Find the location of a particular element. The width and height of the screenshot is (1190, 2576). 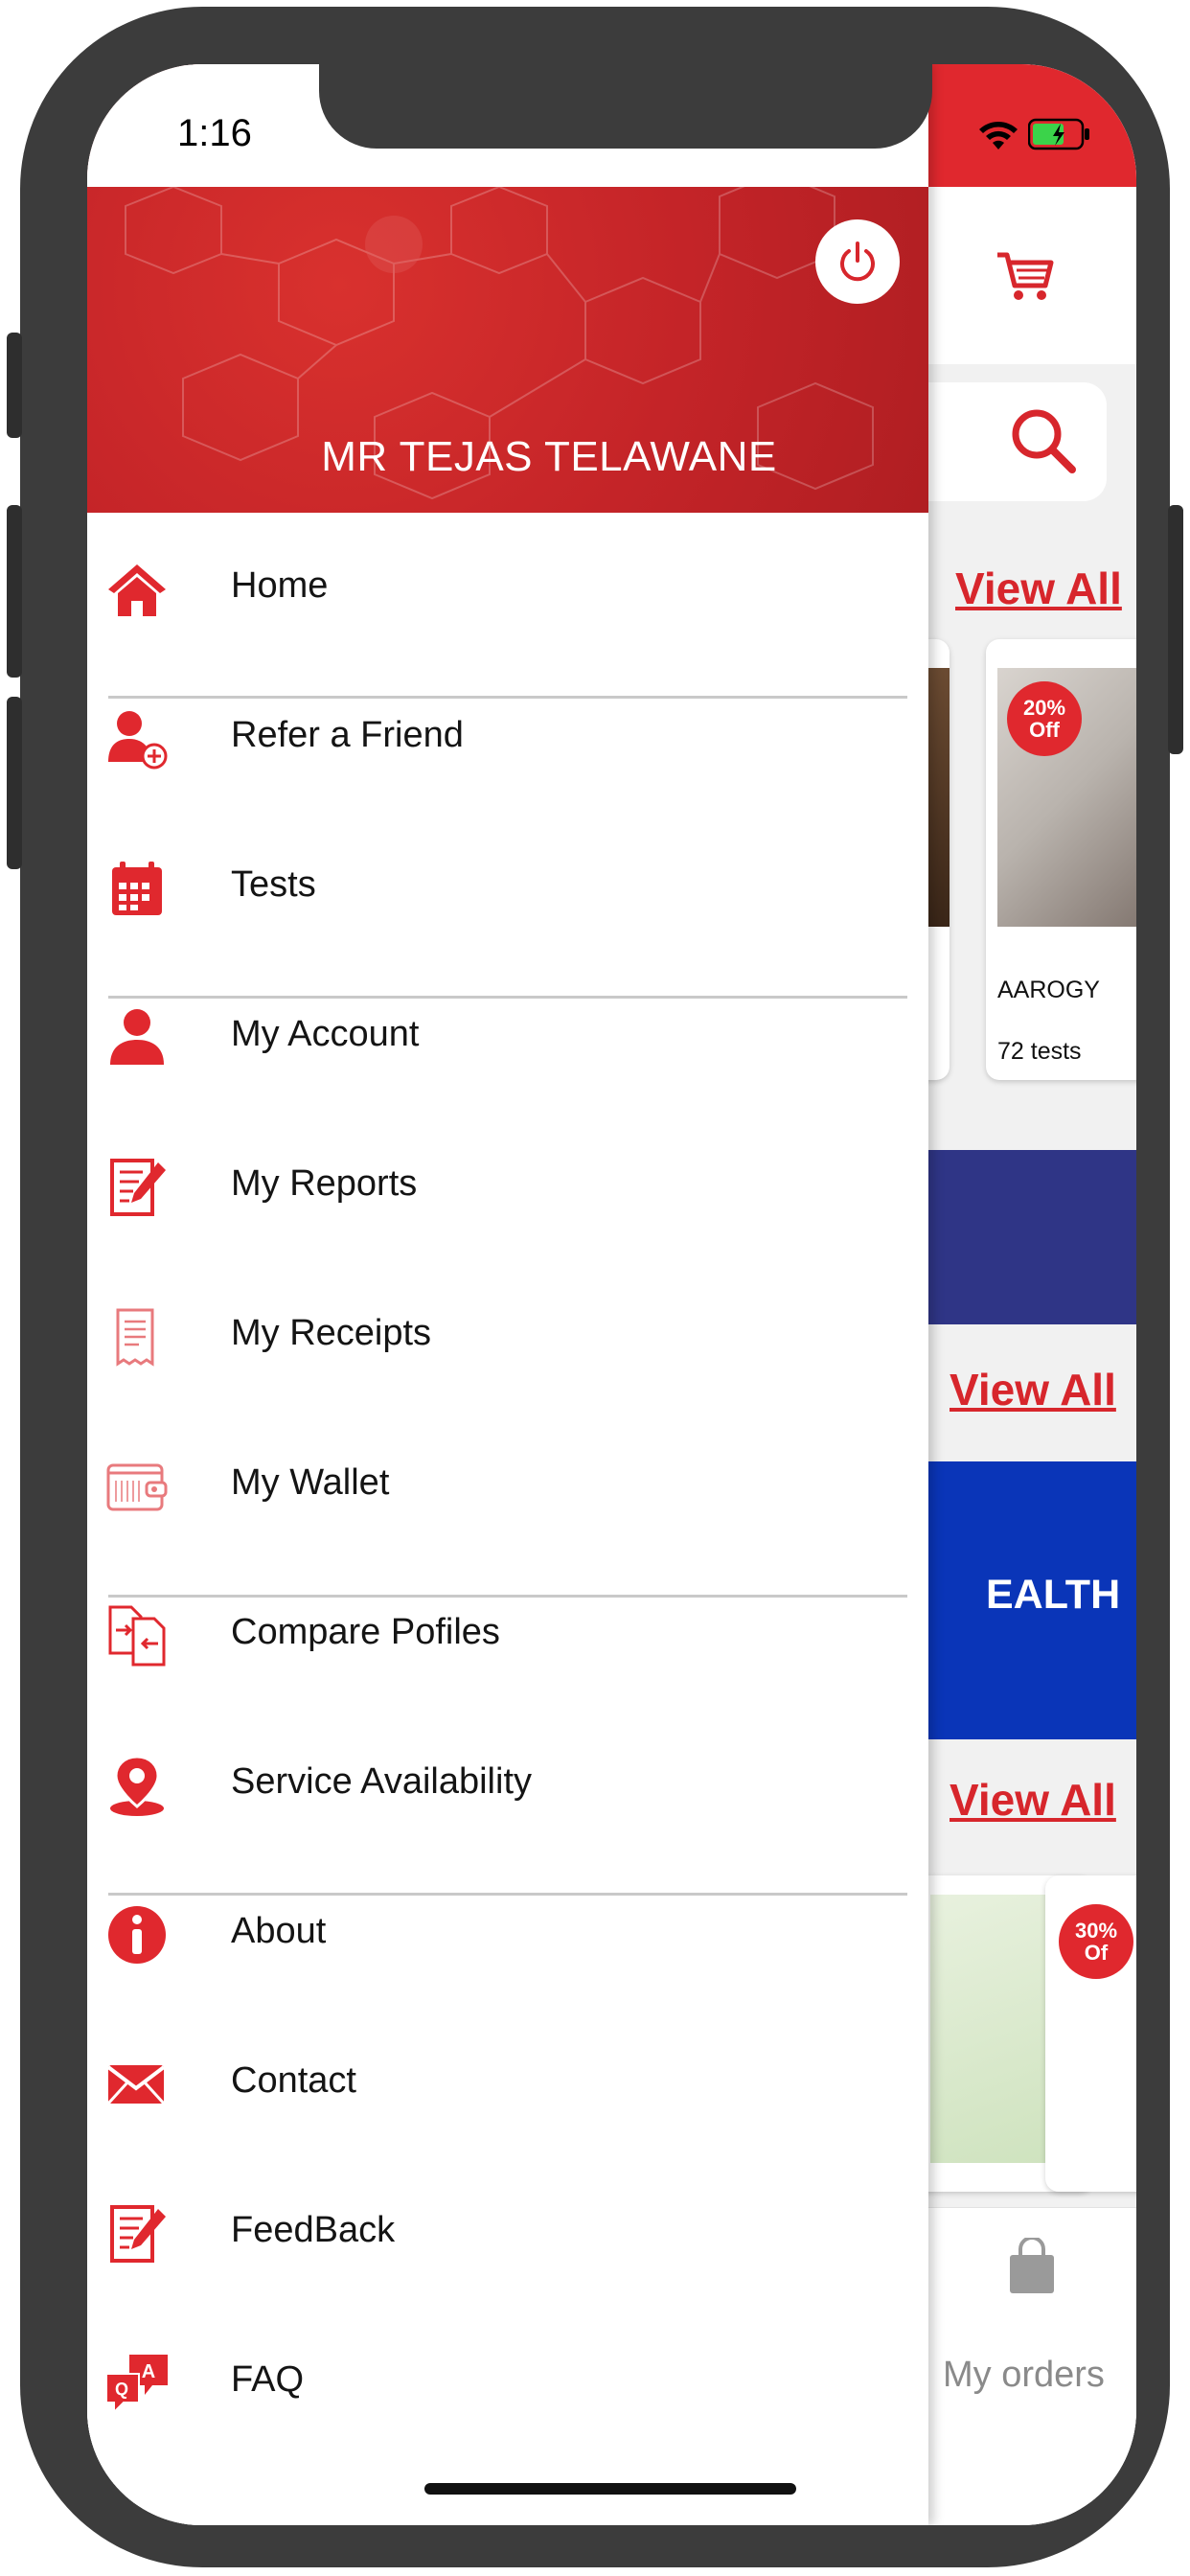

faq-icon: A Q is located at coordinates (136, 2385).